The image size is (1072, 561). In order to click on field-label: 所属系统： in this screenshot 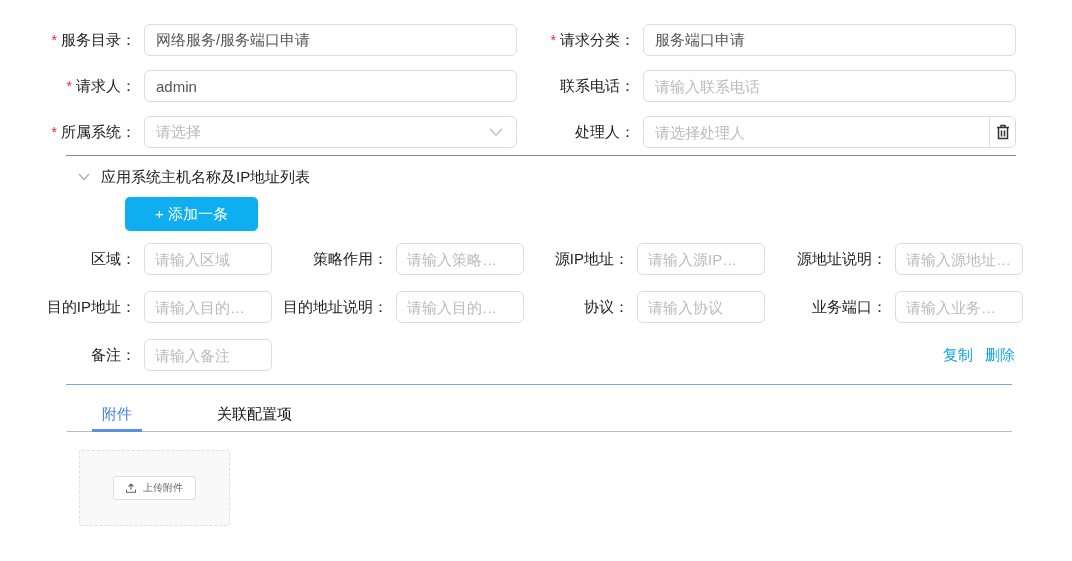, I will do `click(98, 131)`.